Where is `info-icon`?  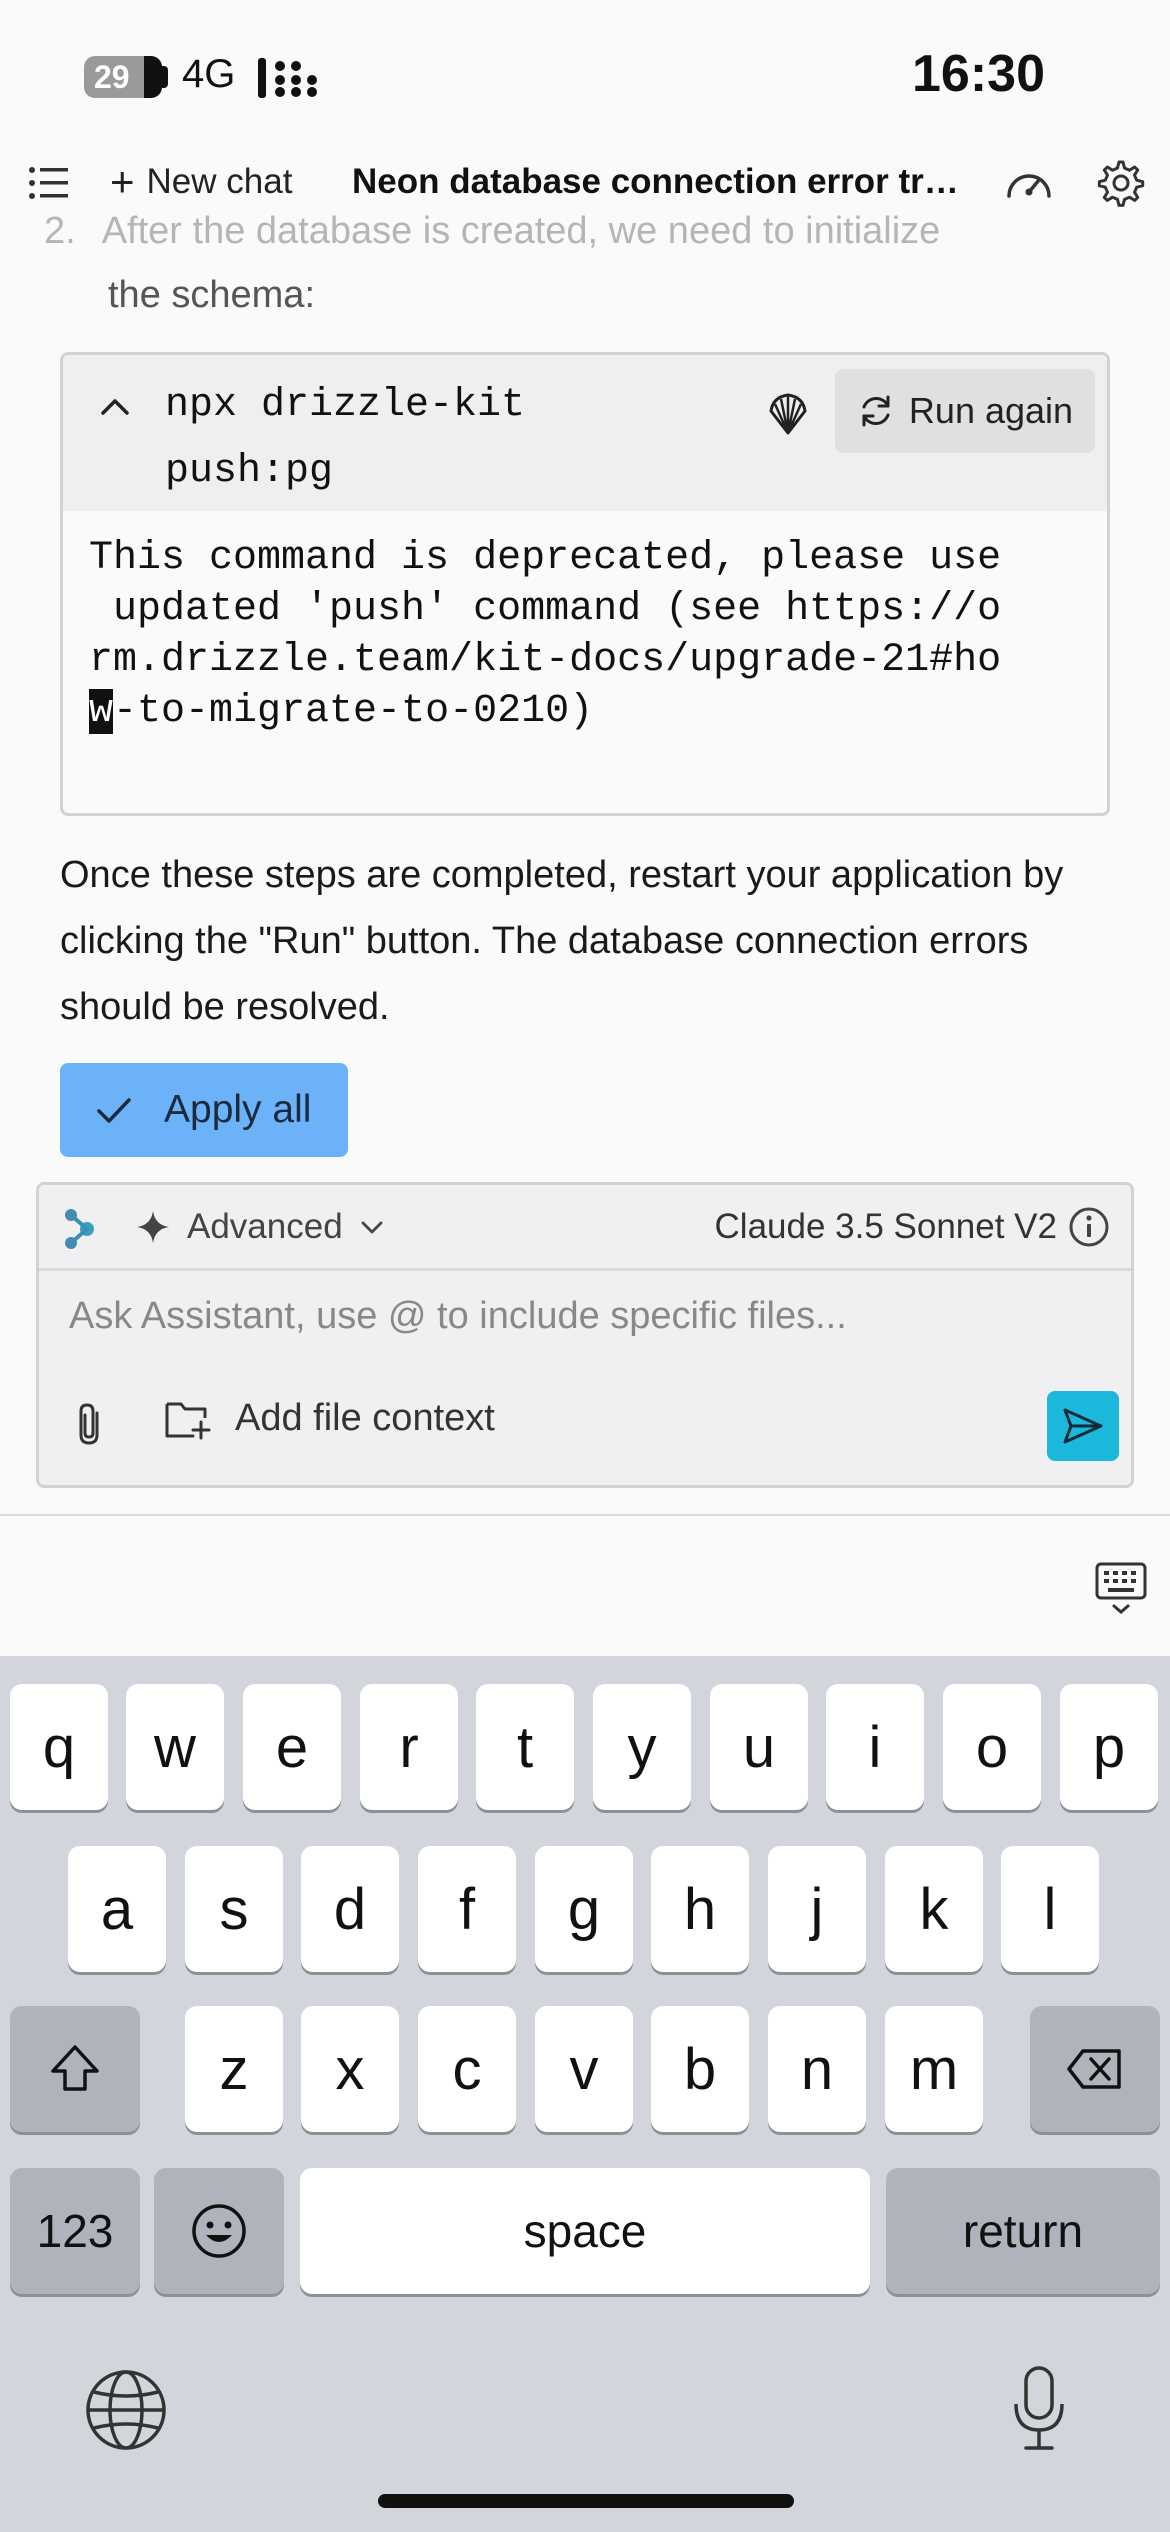 info-icon is located at coordinates (1089, 1227).